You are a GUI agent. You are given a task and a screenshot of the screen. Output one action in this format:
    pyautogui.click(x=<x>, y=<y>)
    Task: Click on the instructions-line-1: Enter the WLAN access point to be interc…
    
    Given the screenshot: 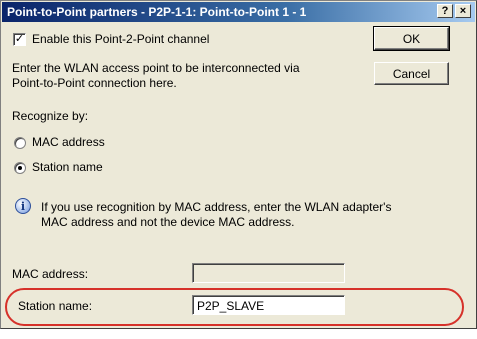 What is the action you would take?
    pyautogui.click(x=156, y=68)
    